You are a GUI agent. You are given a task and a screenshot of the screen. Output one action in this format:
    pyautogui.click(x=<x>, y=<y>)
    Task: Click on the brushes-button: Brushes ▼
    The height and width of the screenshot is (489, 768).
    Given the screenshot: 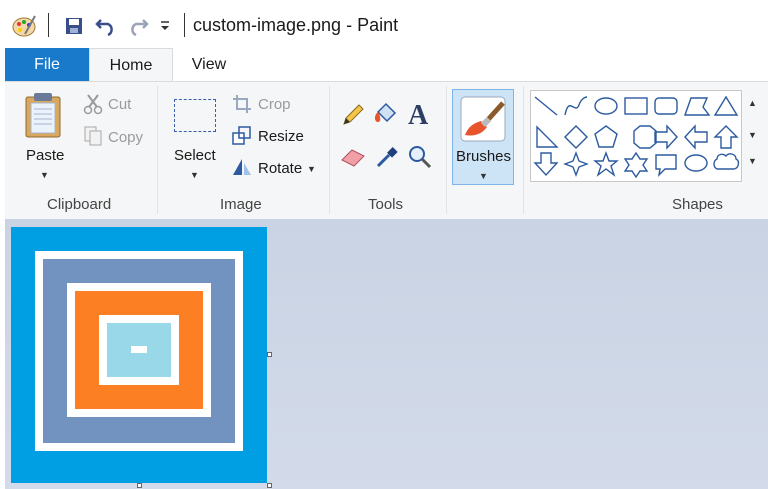 What is the action you would take?
    pyautogui.click(x=483, y=137)
    